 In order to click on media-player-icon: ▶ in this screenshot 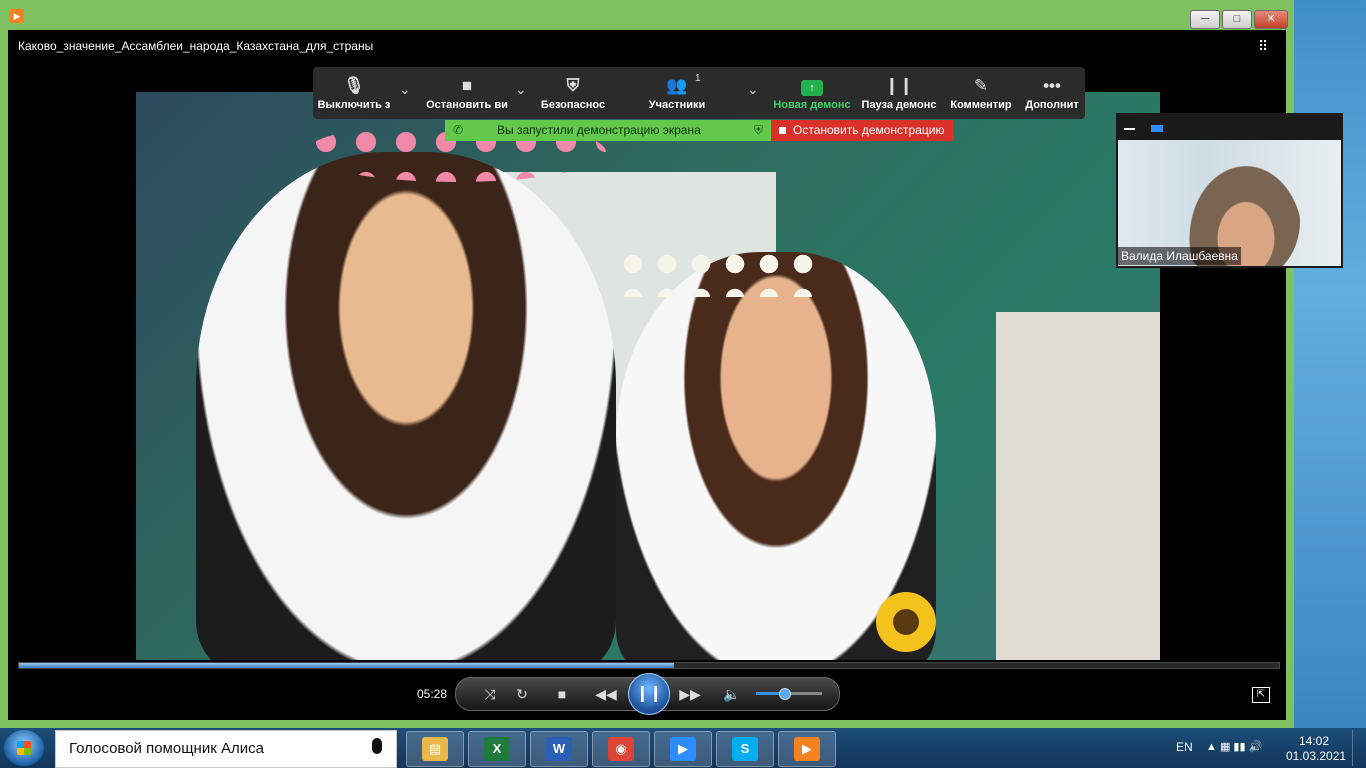, I will do `click(807, 749)`.